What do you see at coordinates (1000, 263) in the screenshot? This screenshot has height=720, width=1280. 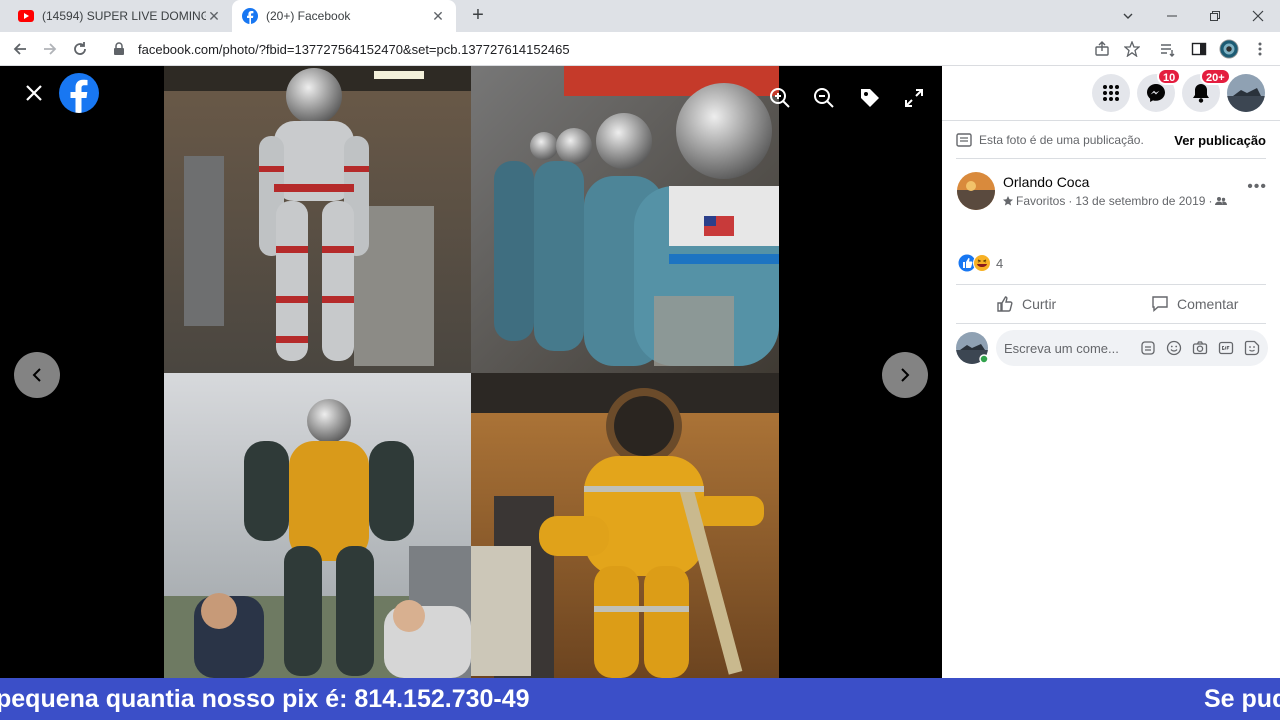 I see `reaction-count: 4` at bounding box center [1000, 263].